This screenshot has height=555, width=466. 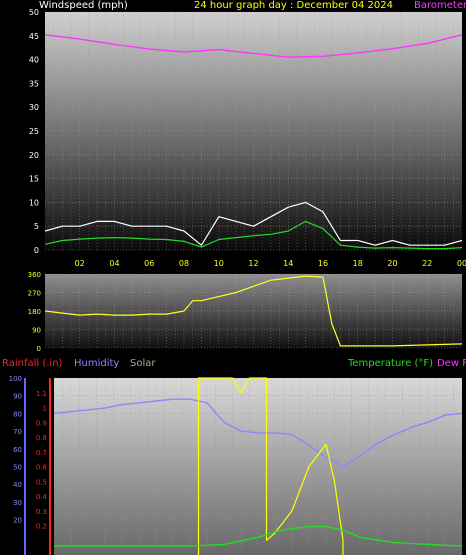 I want to click on humidity-y-tick-label: 80, so click(x=17, y=414).